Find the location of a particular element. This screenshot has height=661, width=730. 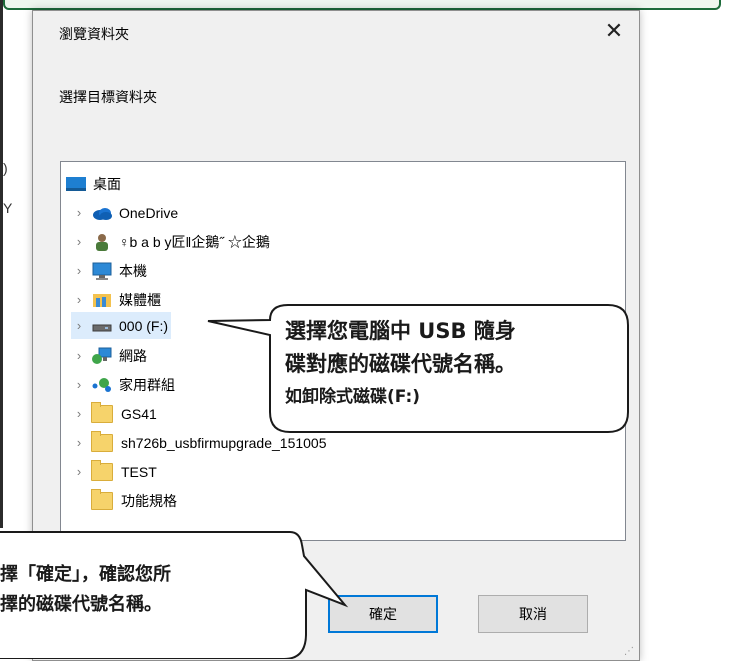

tree-item-folder: › sh726b_usbfirmupgrade_151005 is located at coordinates (199, 442).